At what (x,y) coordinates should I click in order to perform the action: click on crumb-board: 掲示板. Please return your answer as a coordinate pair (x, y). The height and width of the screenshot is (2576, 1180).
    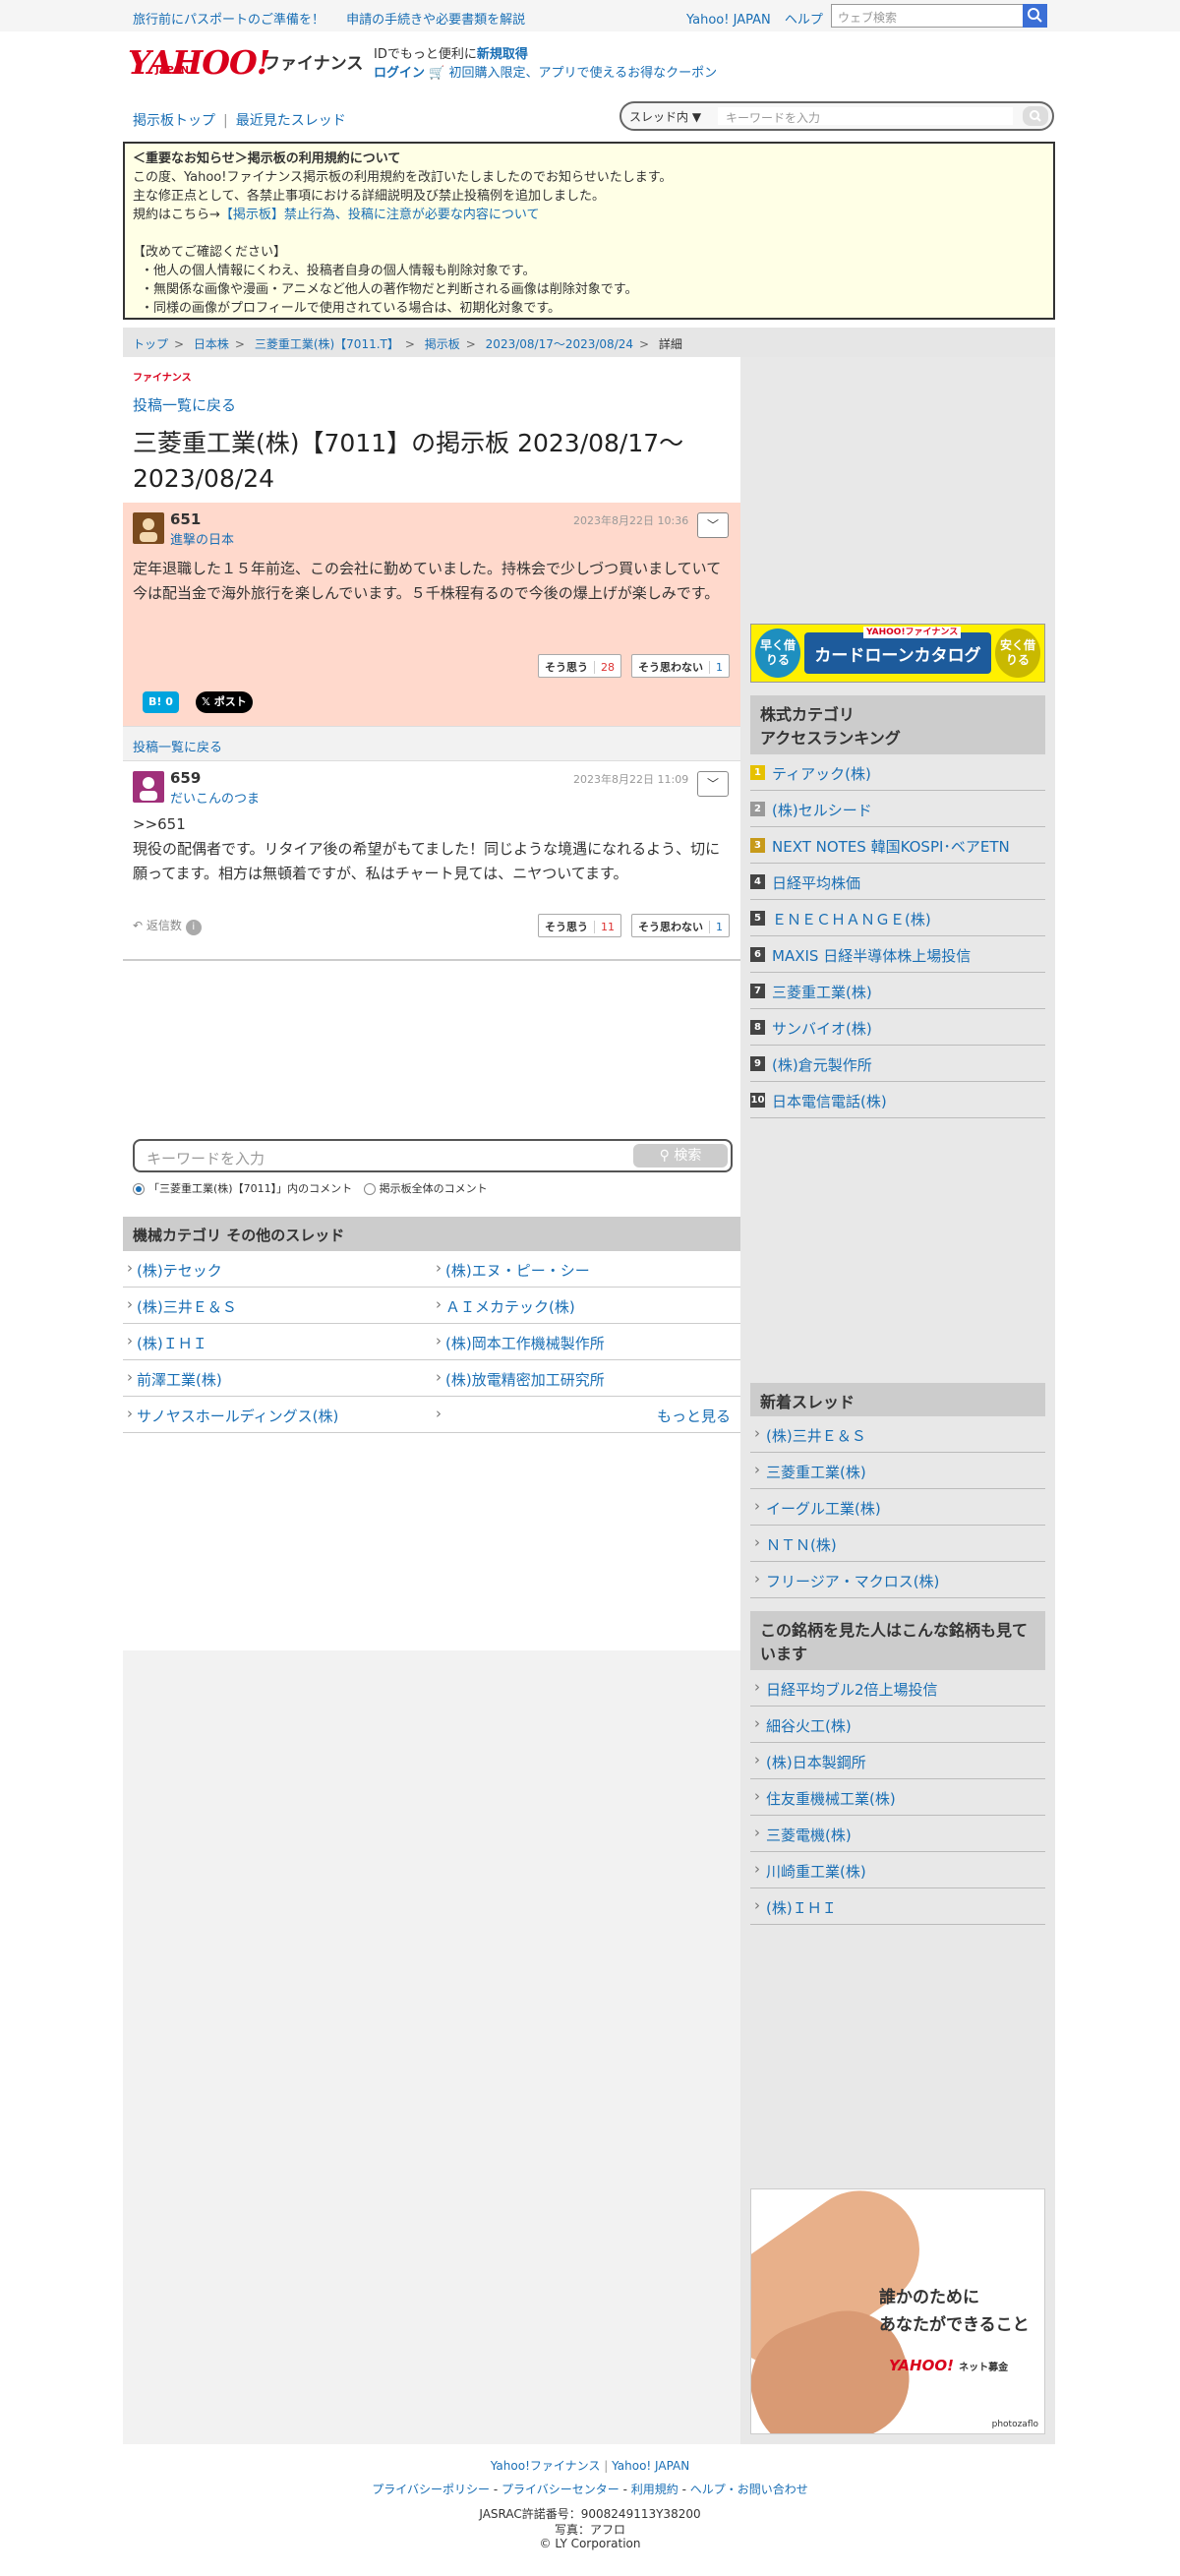
    Looking at the image, I should click on (442, 344).